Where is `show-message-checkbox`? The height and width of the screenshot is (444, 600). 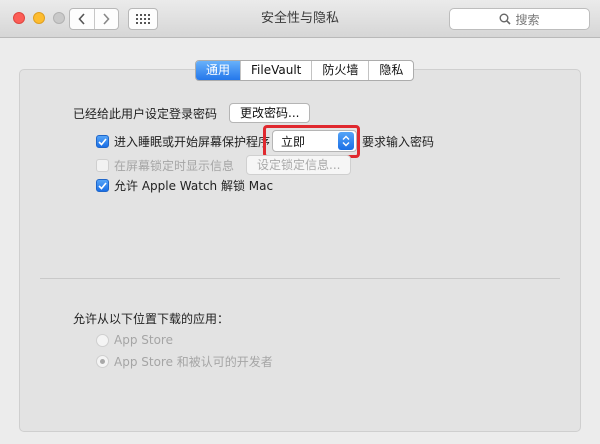 show-message-checkbox is located at coordinates (102, 165).